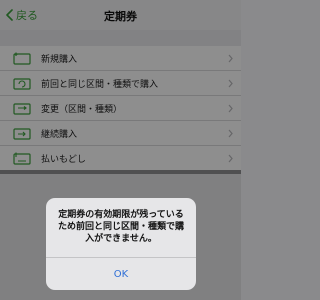 The width and height of the screenshot is (320, 300). I want to click on ok-button: OK, so click(121, 274).